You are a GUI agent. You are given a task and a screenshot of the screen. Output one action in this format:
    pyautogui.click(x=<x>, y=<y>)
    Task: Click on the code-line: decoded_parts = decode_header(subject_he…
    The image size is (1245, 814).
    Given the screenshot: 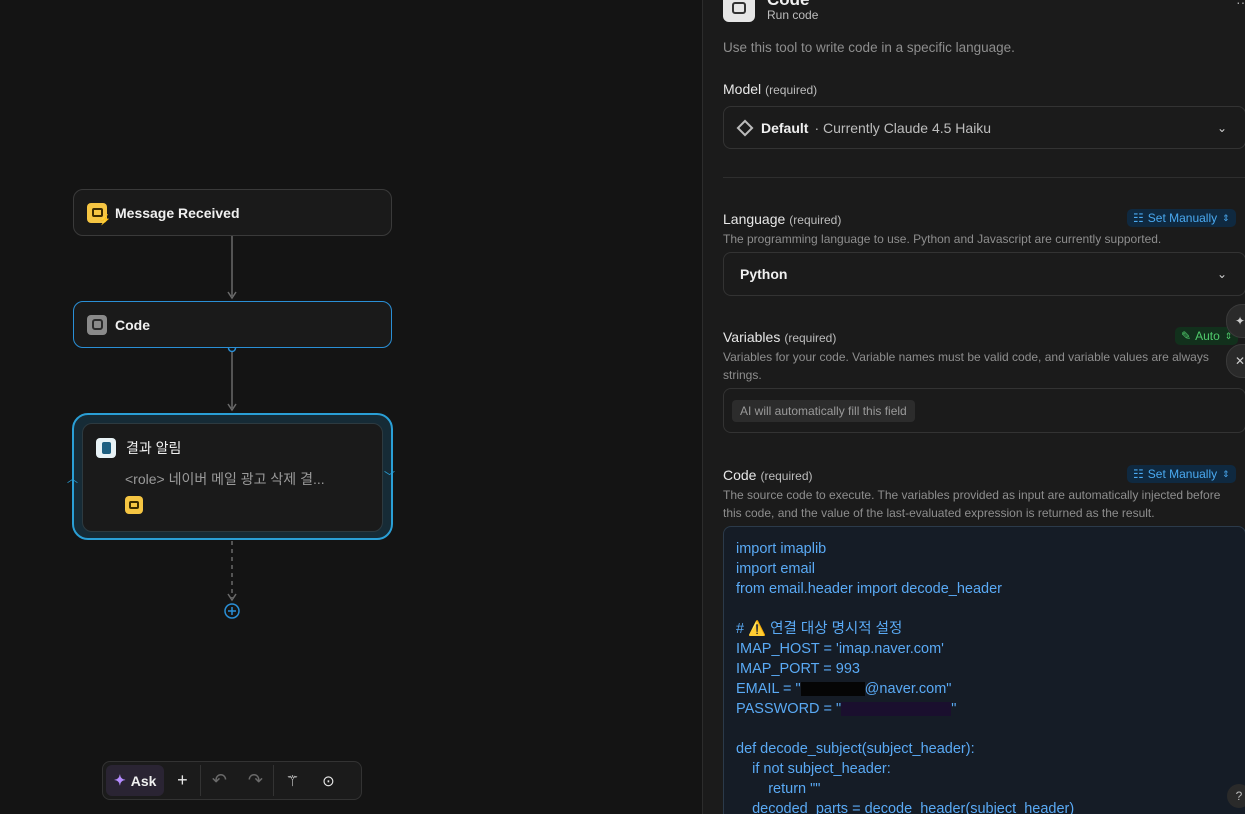 What is the action you would take?
    pyautogui.click(x=905, y=807)
    